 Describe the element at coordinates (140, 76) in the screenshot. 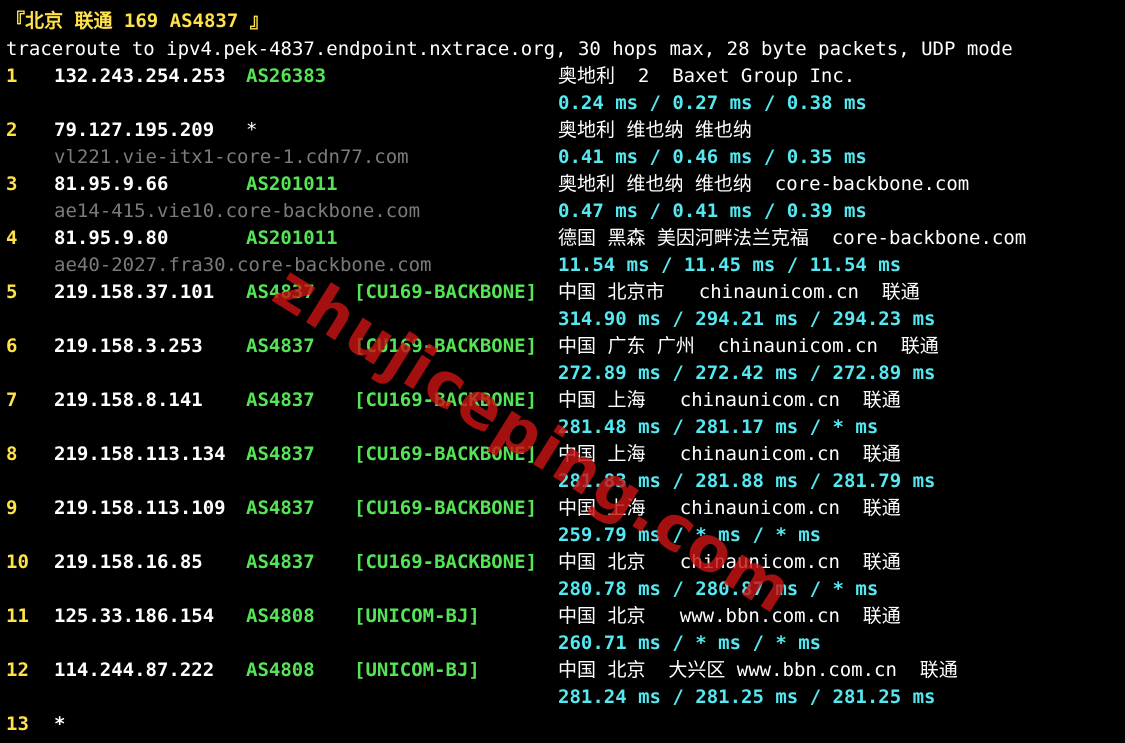

I see `hop-ip: 132.243.254.253` at that location.